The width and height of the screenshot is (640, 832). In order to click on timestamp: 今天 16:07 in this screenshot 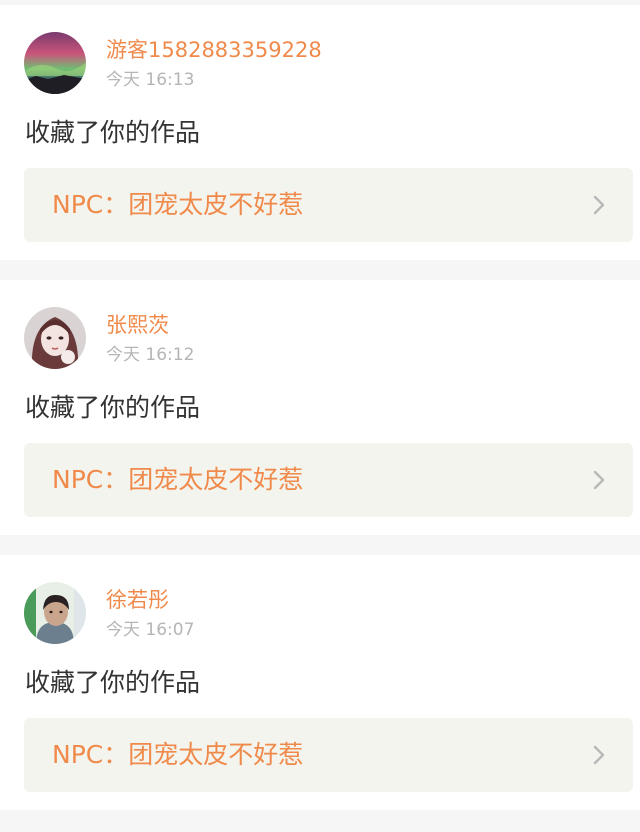, I will do `click(150, 630)`.